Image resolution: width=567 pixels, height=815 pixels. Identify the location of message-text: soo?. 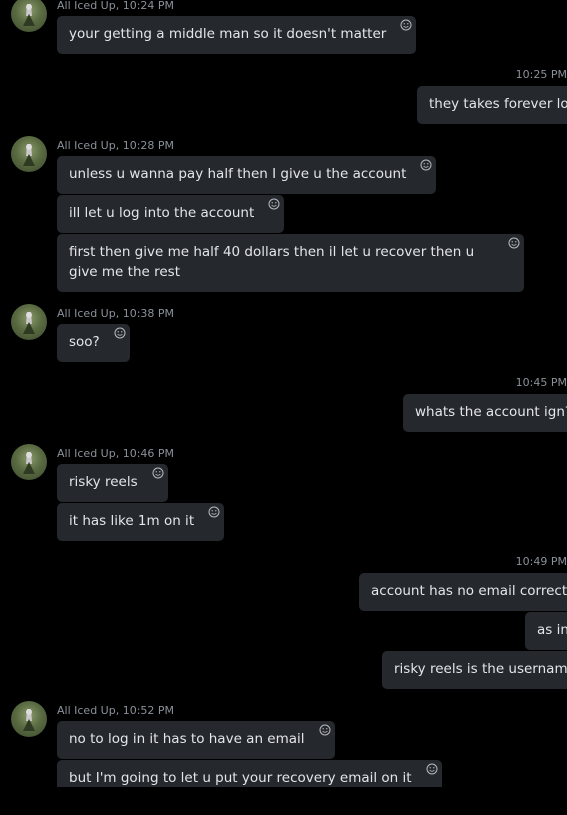
(84, 342).